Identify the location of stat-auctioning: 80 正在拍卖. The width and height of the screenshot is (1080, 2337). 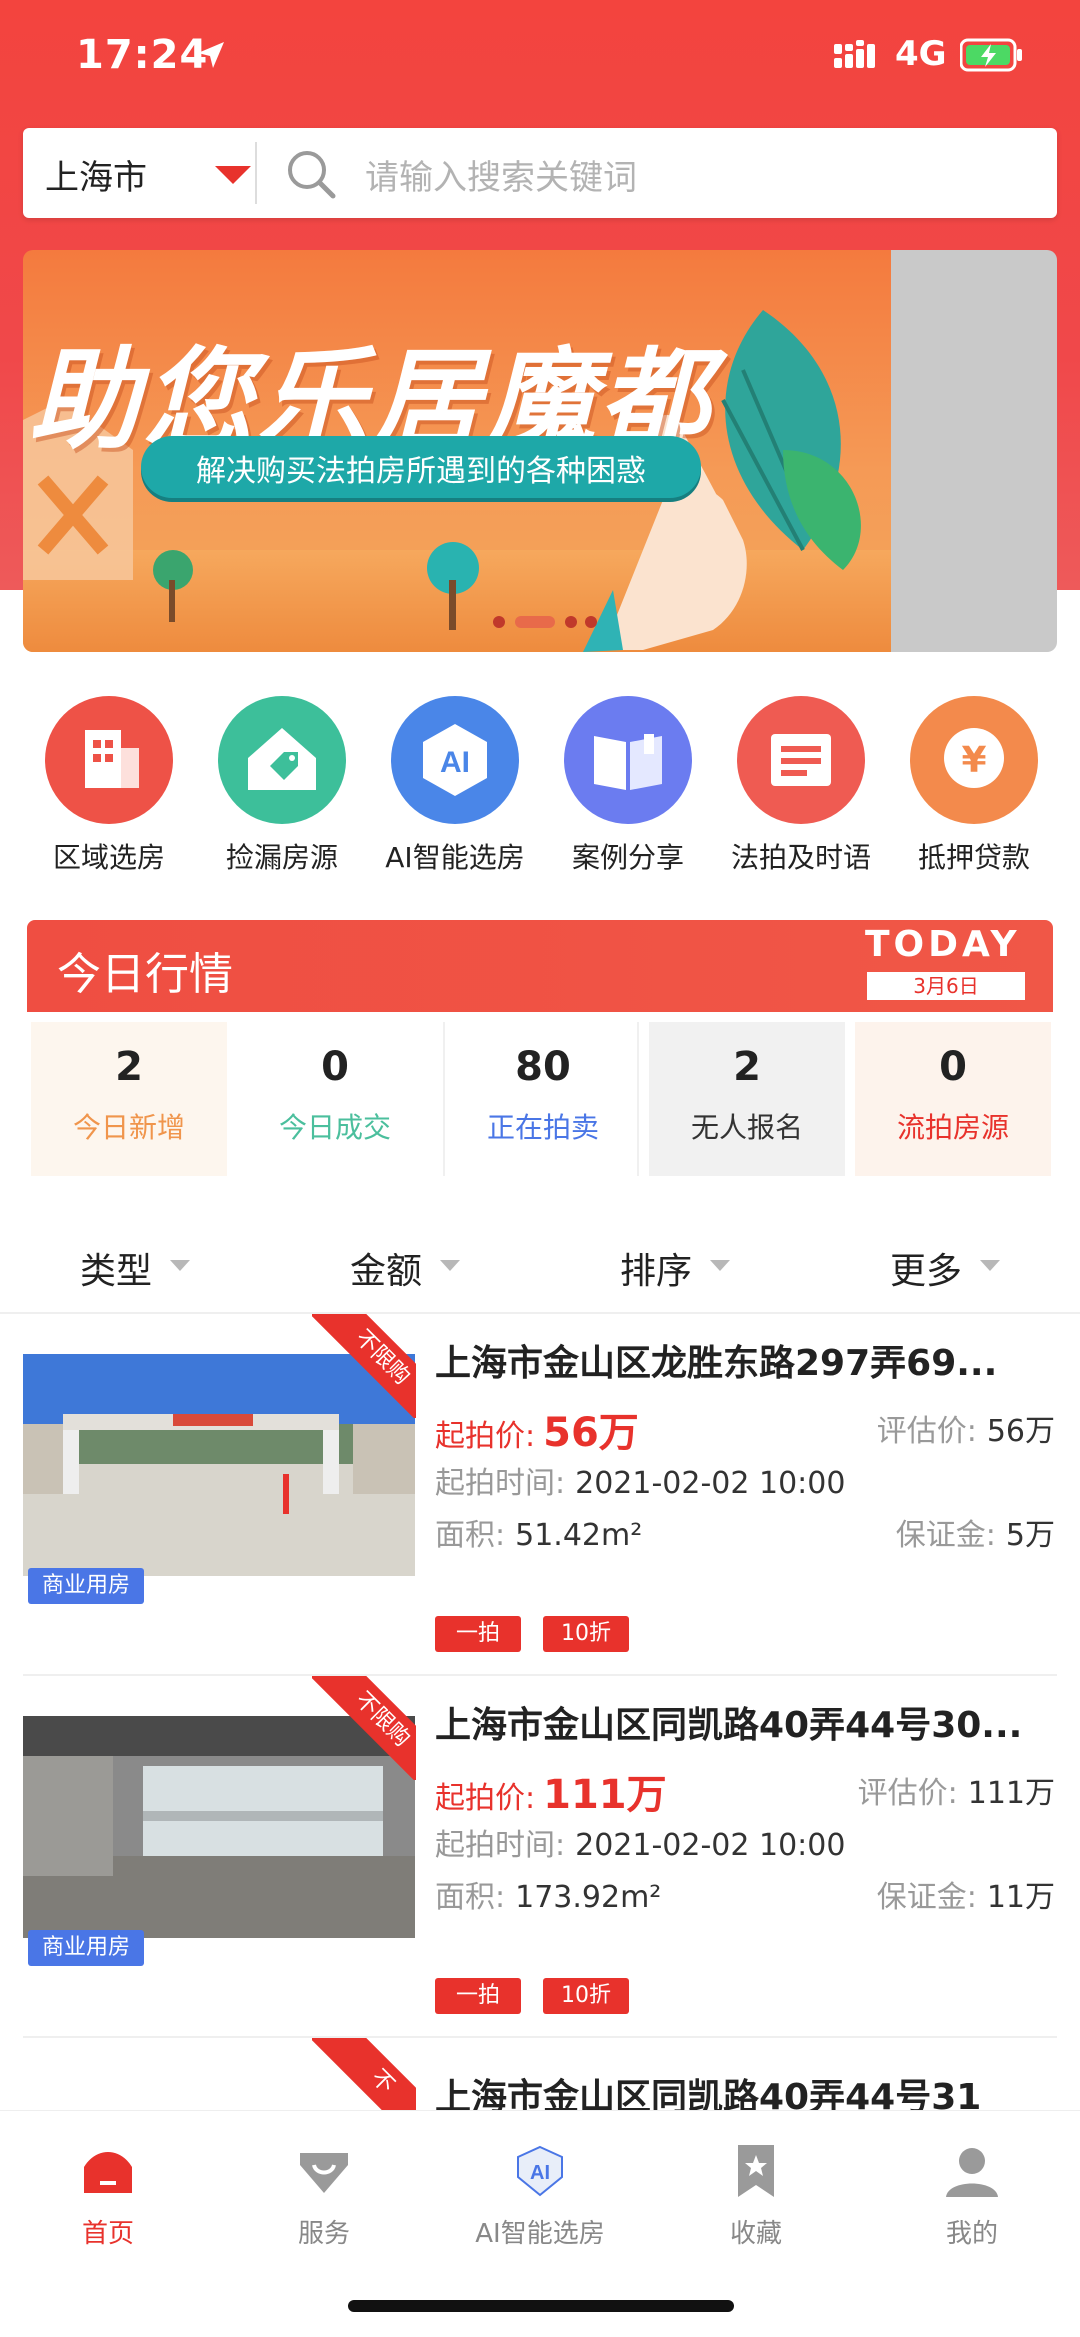
(541, 1099).